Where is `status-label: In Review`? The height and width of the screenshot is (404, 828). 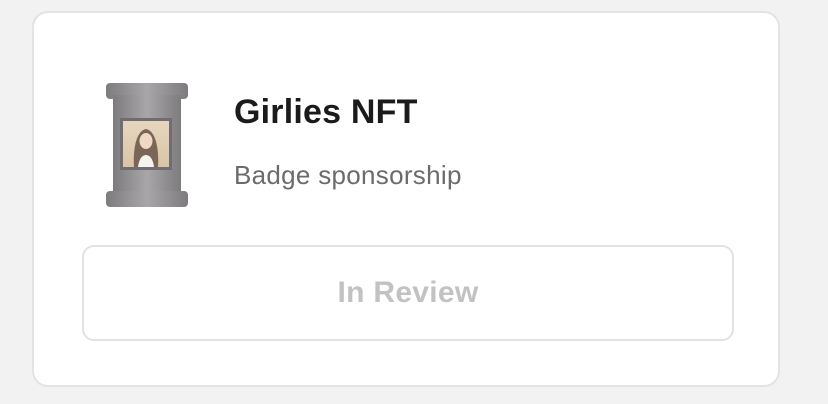
status-label: In Review is located at coordinates (408, 292).